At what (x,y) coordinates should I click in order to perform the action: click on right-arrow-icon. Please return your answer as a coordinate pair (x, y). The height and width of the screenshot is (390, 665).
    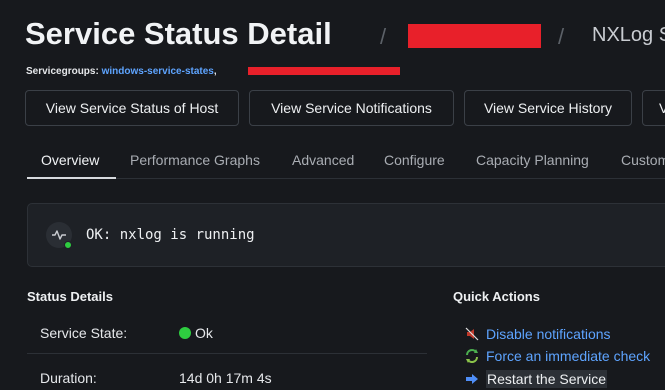
    Looking at the image, I should click on (472, 379).